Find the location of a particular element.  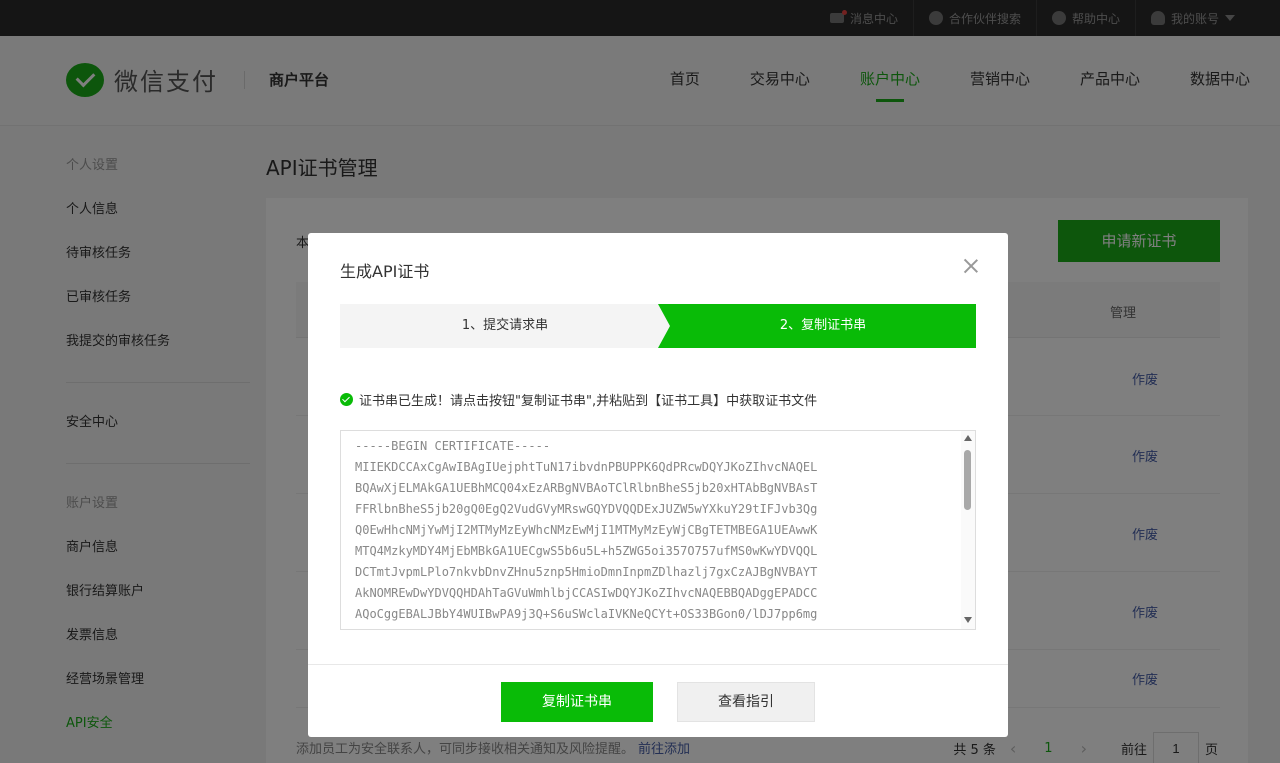

dialog-title: 生成API证书 is located at coordinates (385, 271).